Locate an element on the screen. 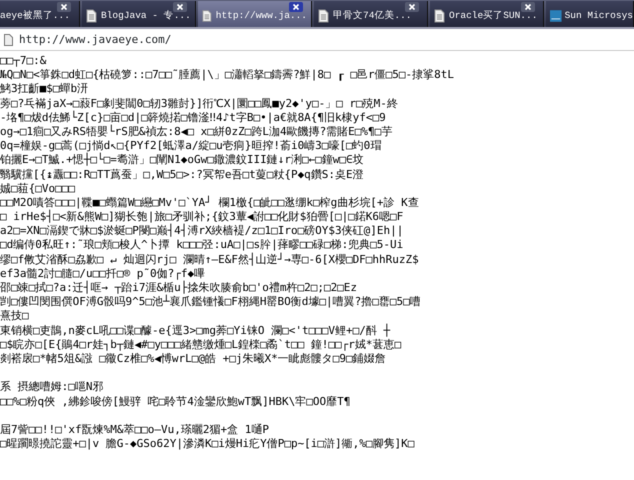 The width and height of the screenshot is (634, 480). garbled-text-line: og→□1痐□又みRS牾嬰└rS肥&禎厷:8◀□ x□絣0zZ□跨L泇4歐饑摶?需賭E□%¶□芋 is located at coordinates (197, 132).